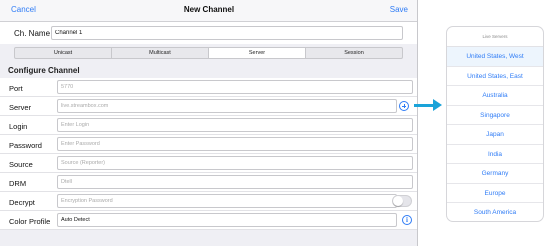  What do you see at coordinates (257, 53) in the screenshot?
I see `segment-server: Server` at bounding box center [257, 53].